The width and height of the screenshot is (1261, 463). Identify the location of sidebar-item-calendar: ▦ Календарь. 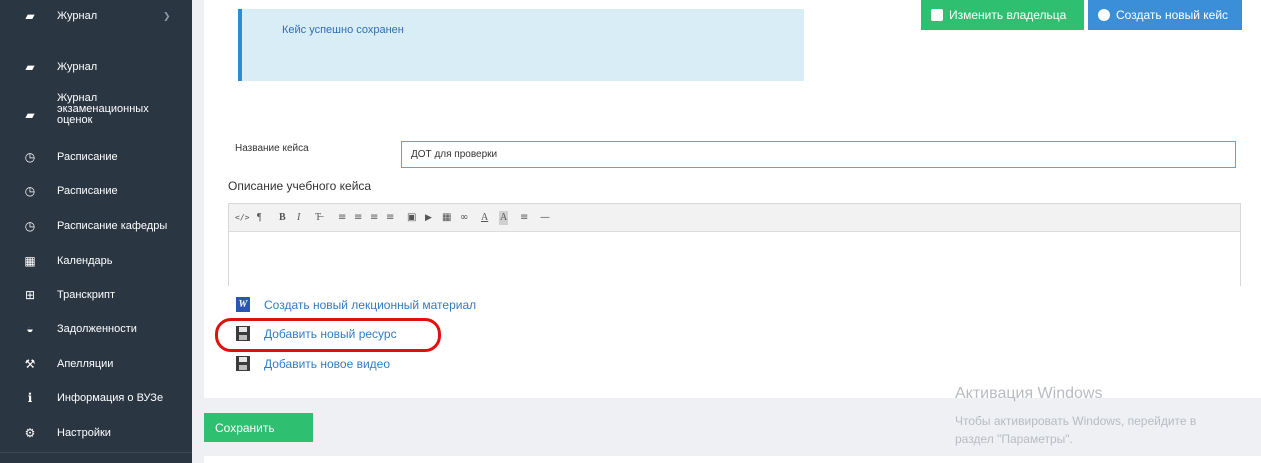
(96, 261).